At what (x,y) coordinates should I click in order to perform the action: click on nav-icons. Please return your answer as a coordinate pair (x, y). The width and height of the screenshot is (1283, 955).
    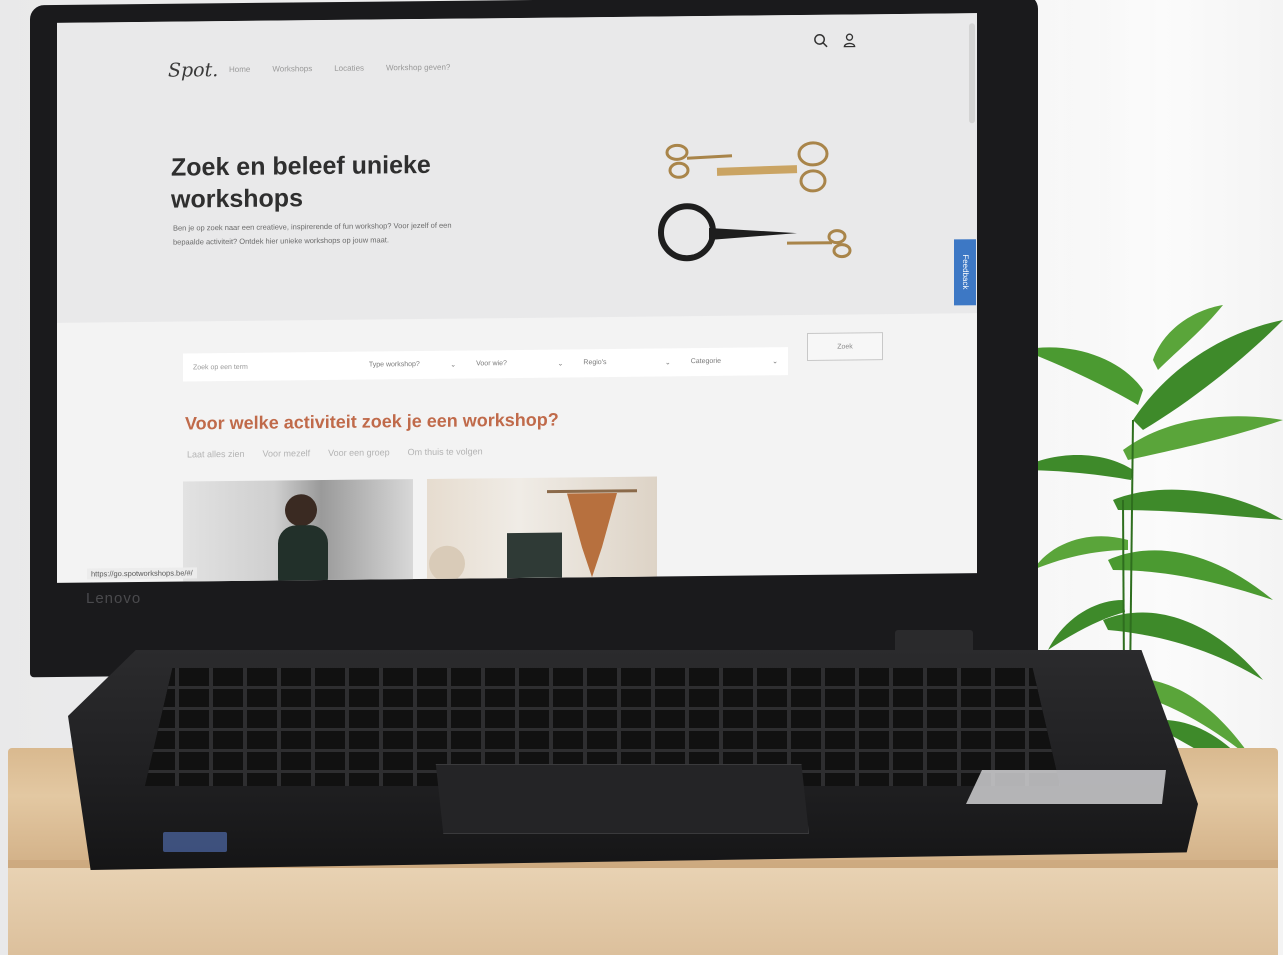
    Looking at the image, I should click on (835, 40).